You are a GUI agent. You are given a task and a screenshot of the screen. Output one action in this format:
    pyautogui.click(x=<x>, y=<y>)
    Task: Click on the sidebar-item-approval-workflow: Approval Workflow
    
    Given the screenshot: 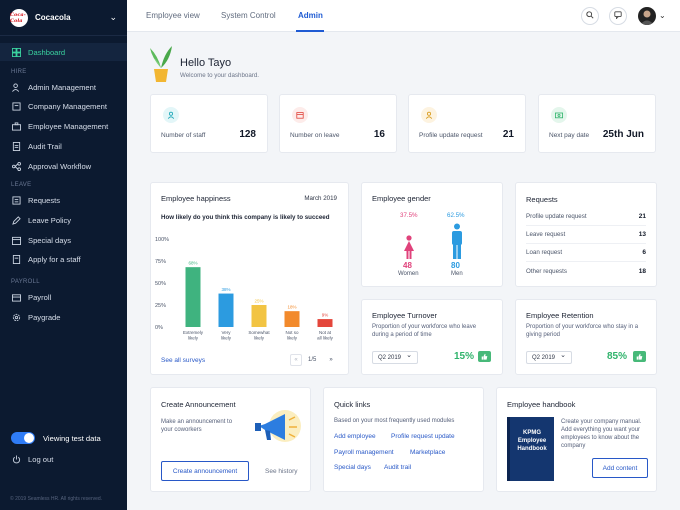 What is the action you would take?
    pyautogui.click(x=63, y=166)
    